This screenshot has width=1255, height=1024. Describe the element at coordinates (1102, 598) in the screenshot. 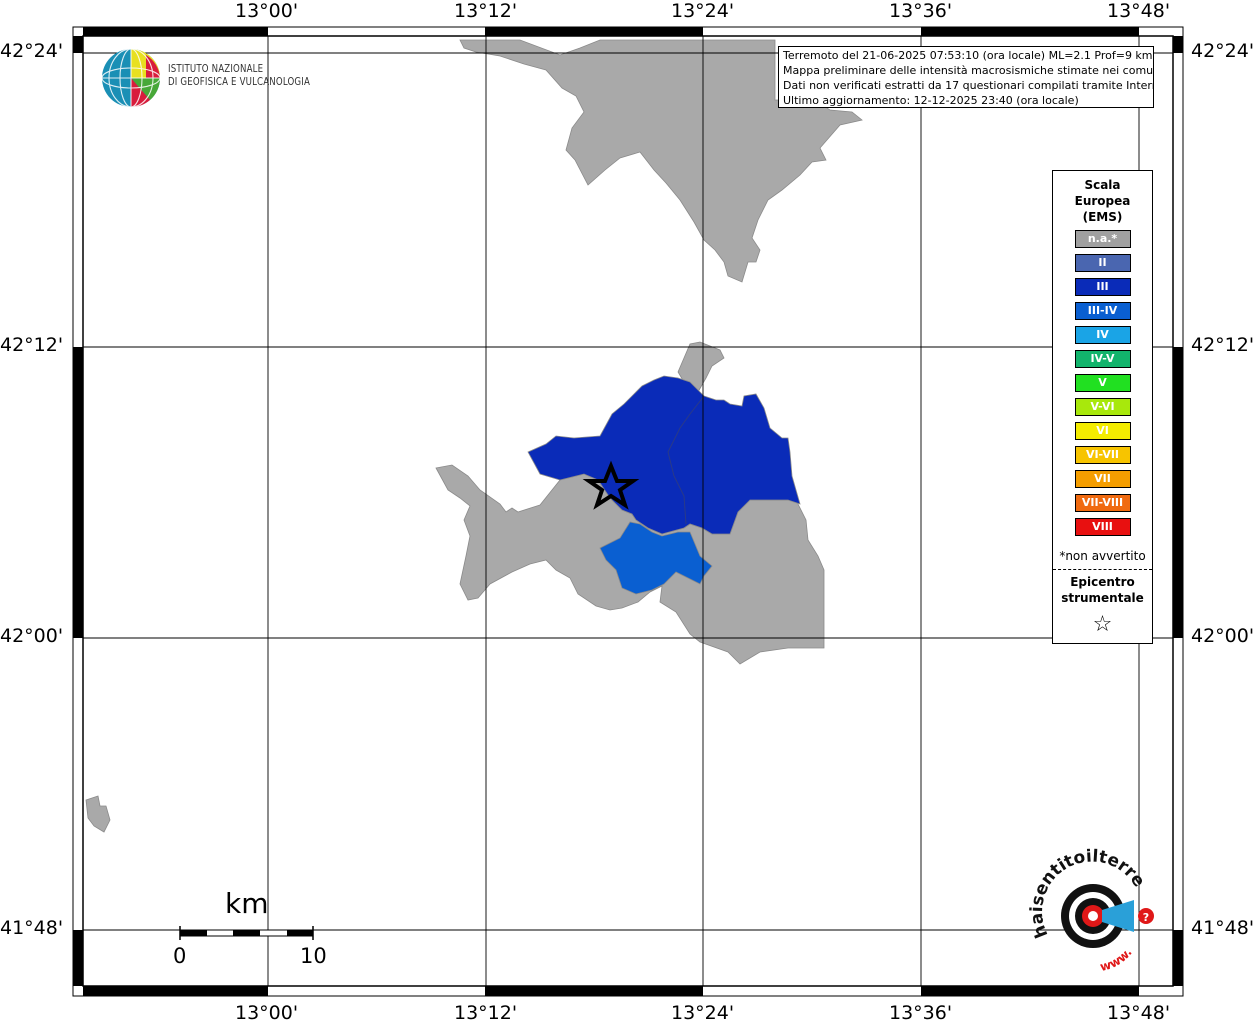

I see `legend-epicenter-line2: strumentale` at that location.